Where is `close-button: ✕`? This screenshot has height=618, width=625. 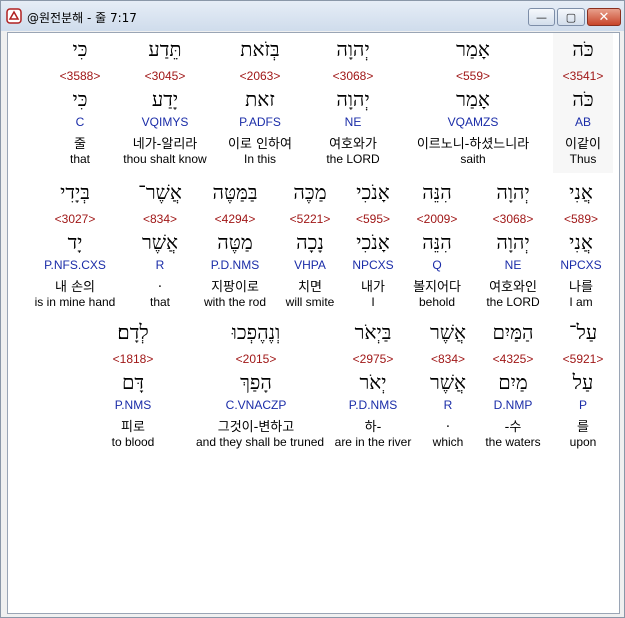 close-button: ✕ is located at coordinates (604, 17).